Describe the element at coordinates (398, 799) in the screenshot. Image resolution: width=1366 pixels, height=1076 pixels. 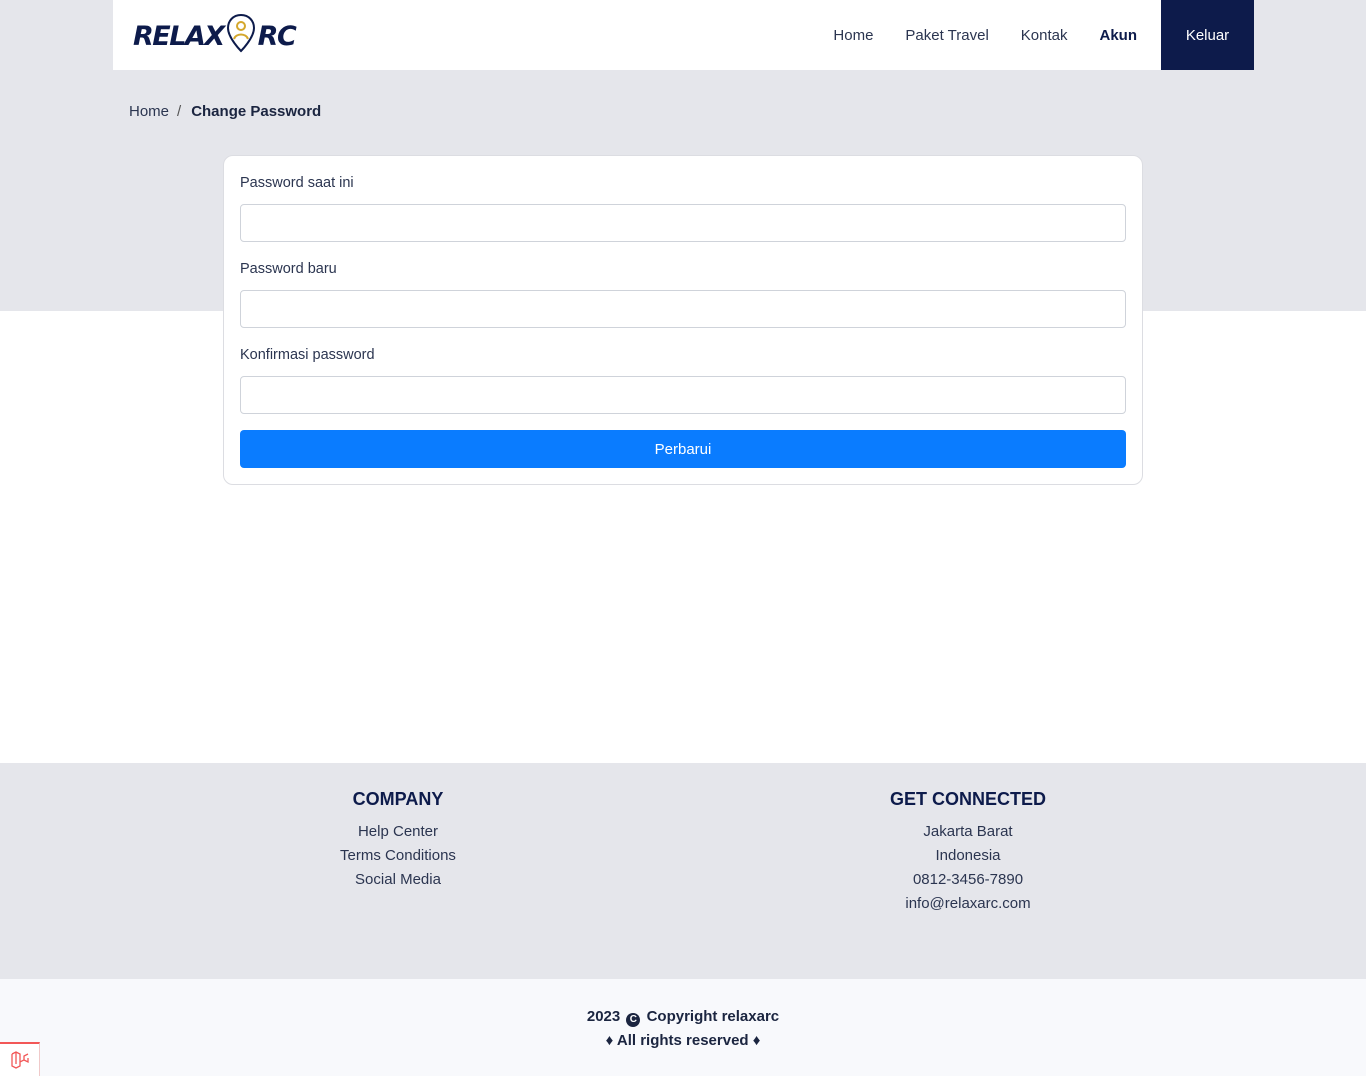
I see `footer-company-title: COMPANY` at that location.